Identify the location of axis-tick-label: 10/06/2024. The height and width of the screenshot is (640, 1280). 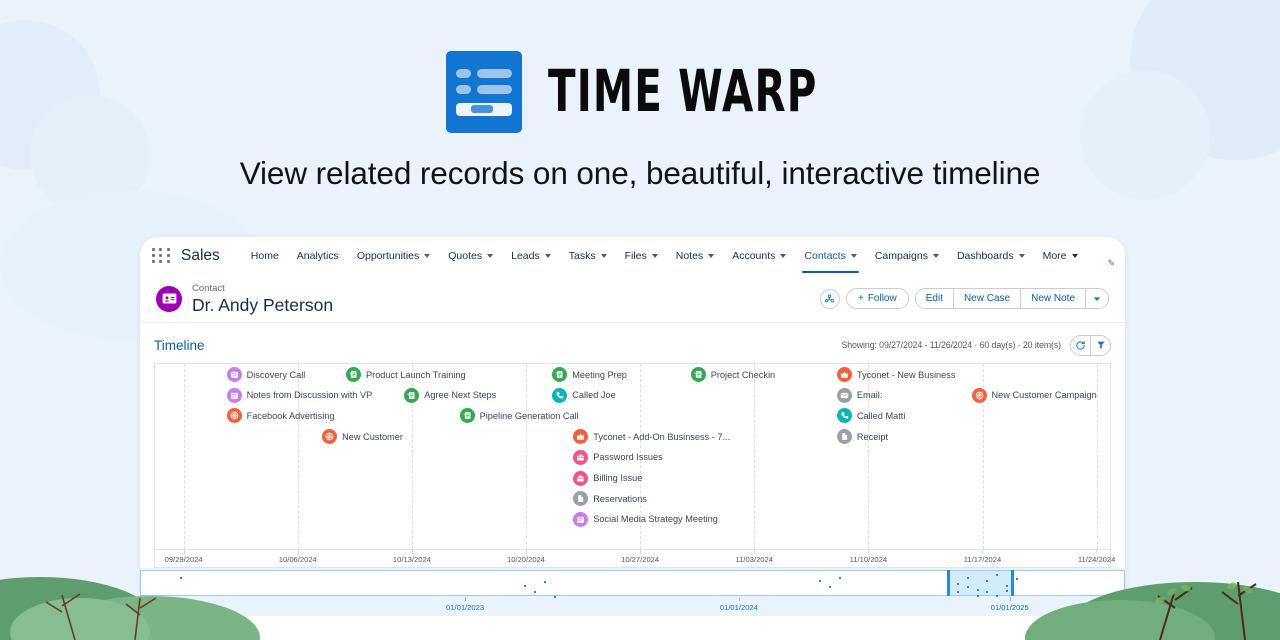
(298, 557).